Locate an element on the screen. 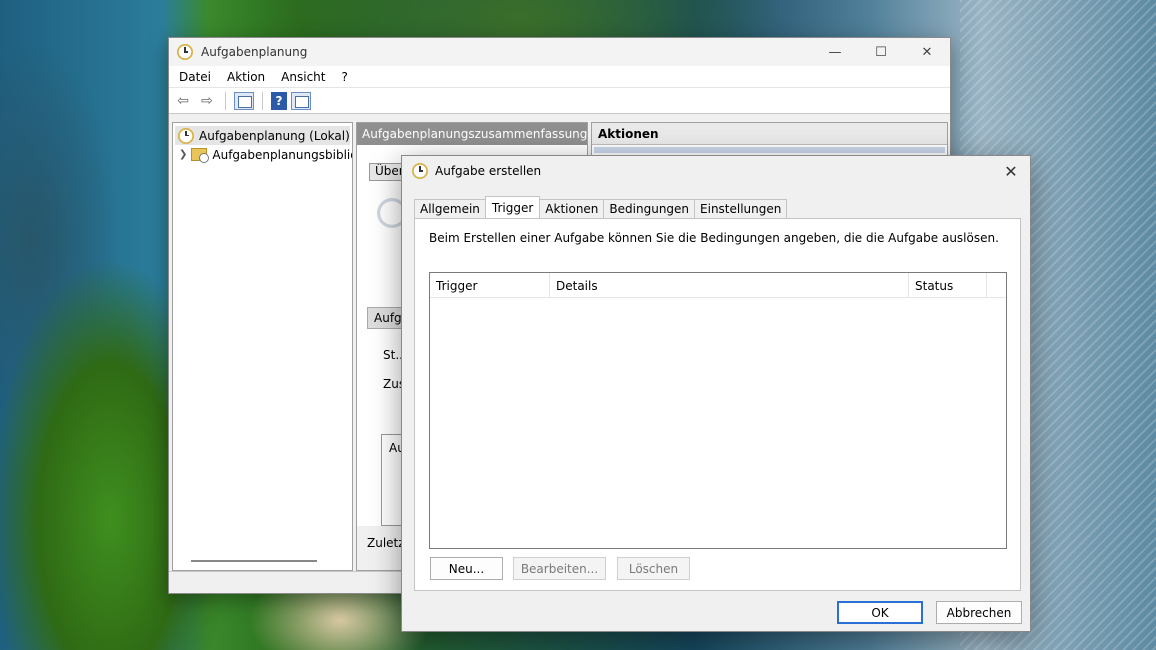 The width and height of the screenshot is (1156, 650). tree-item-task-scheduler-local: Aufgabenplanung (Lokal) is located at coordinates (262, 135).